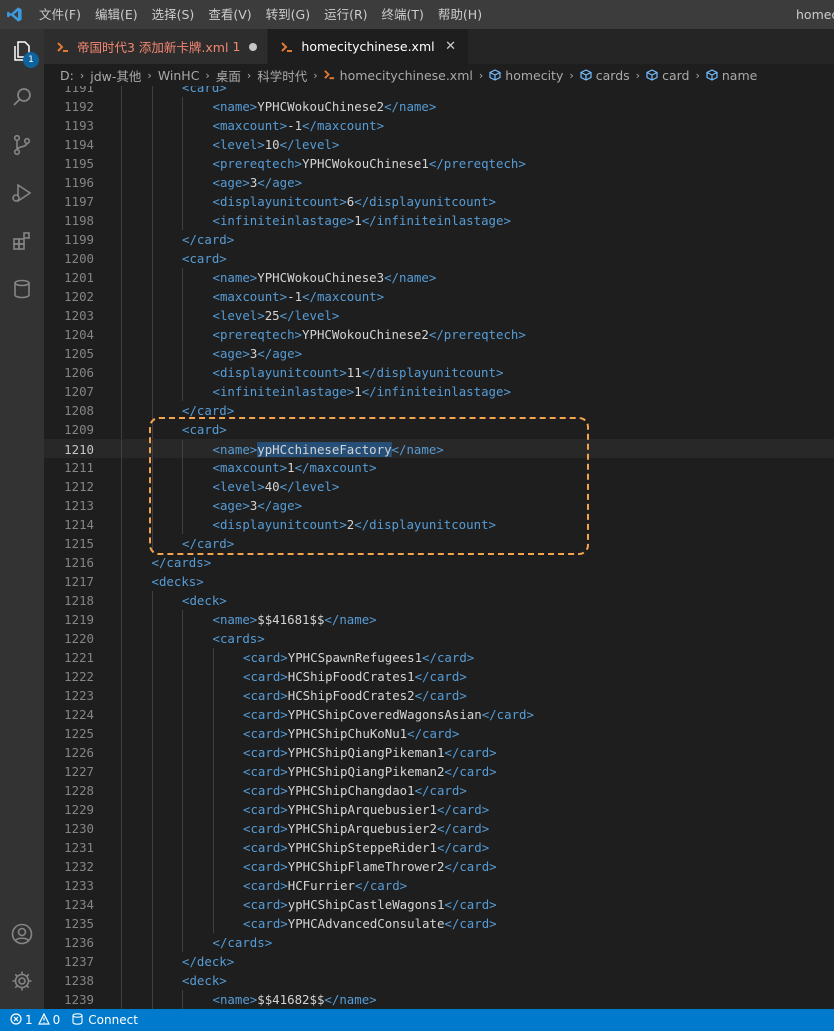 The height and width of the screenshot is (1031, 834). I want to click on unsaved-dot-icon, so click(253, 46).